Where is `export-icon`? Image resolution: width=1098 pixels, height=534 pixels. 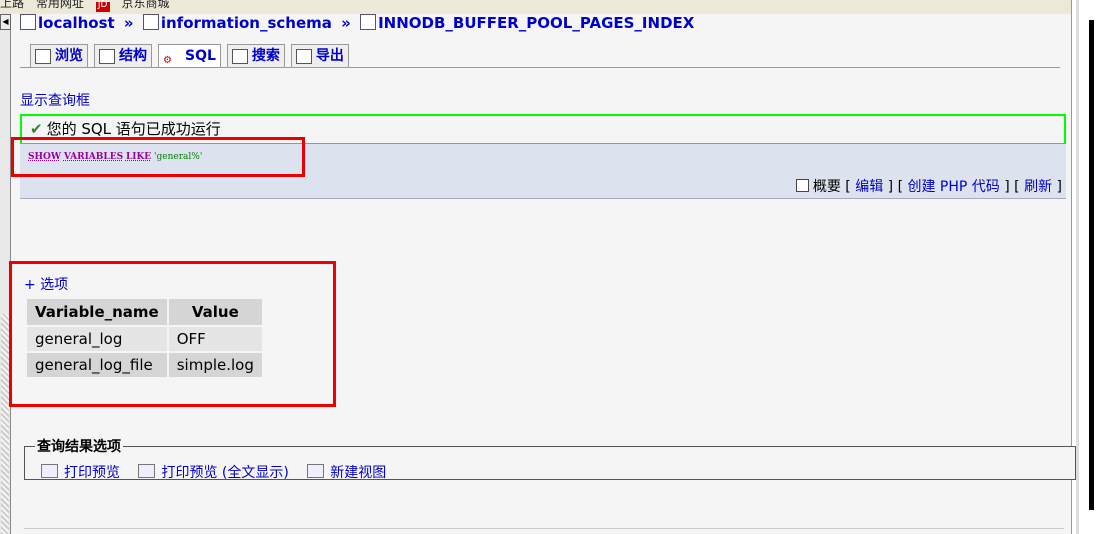 export-icon is located at coordinates (303, 56).